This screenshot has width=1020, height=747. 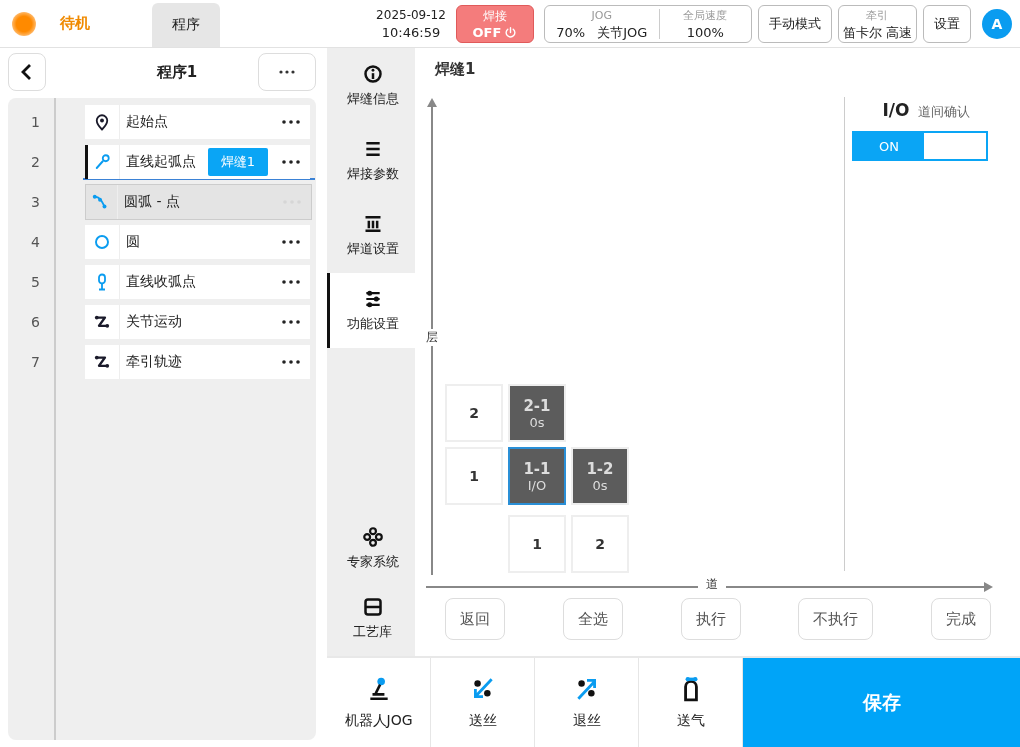 I want to click on io-confirm-label: 道间确认, so click(x=943, y=112).